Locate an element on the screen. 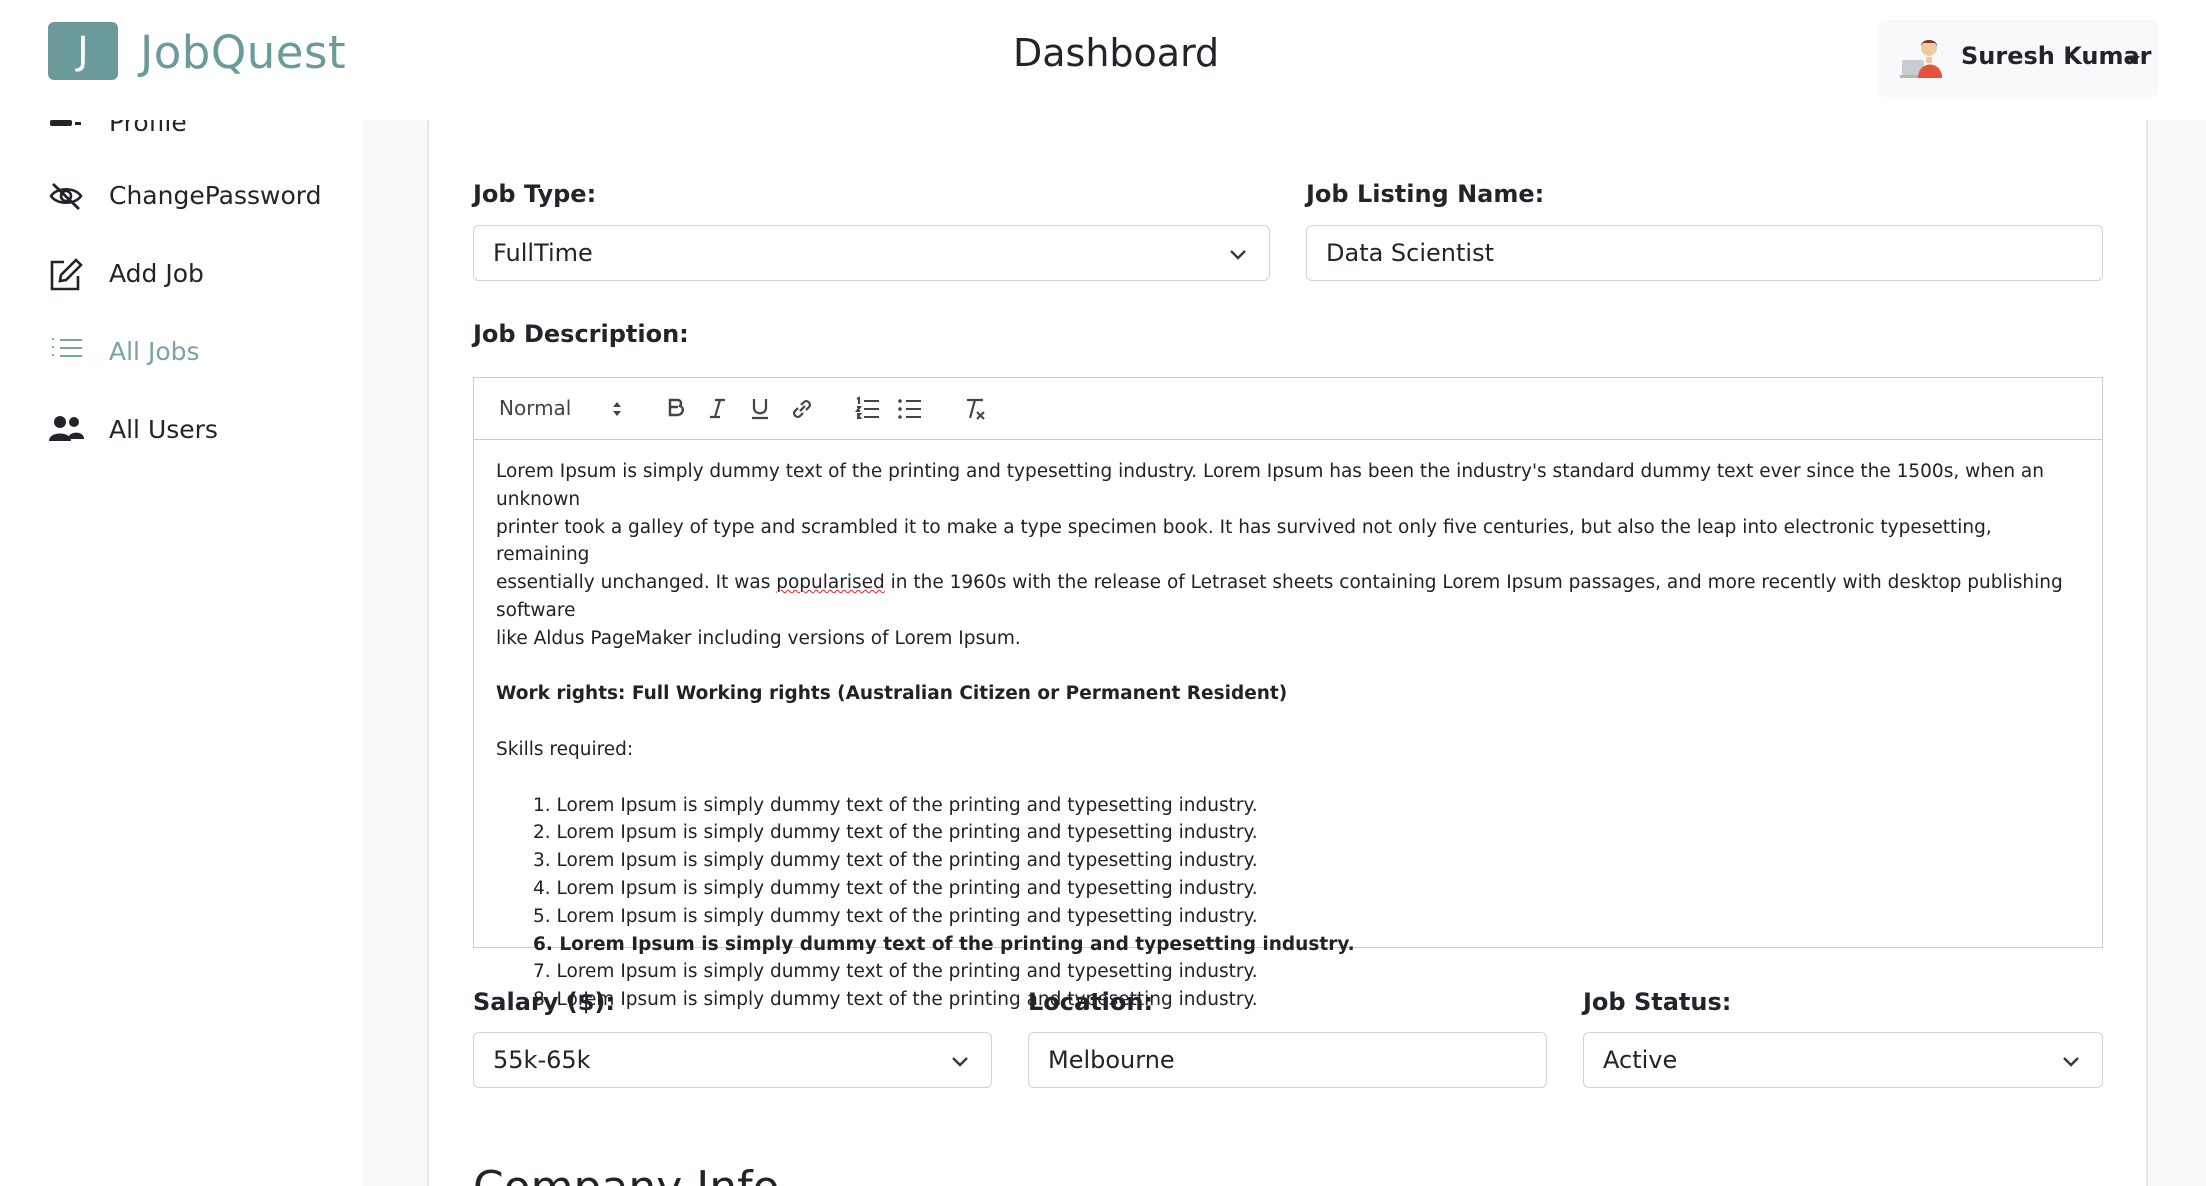 Image resolution: width=2206 pixels, height=1186 pixels. job-status-label: Job Status: is located at coordinates (1657, 1002).